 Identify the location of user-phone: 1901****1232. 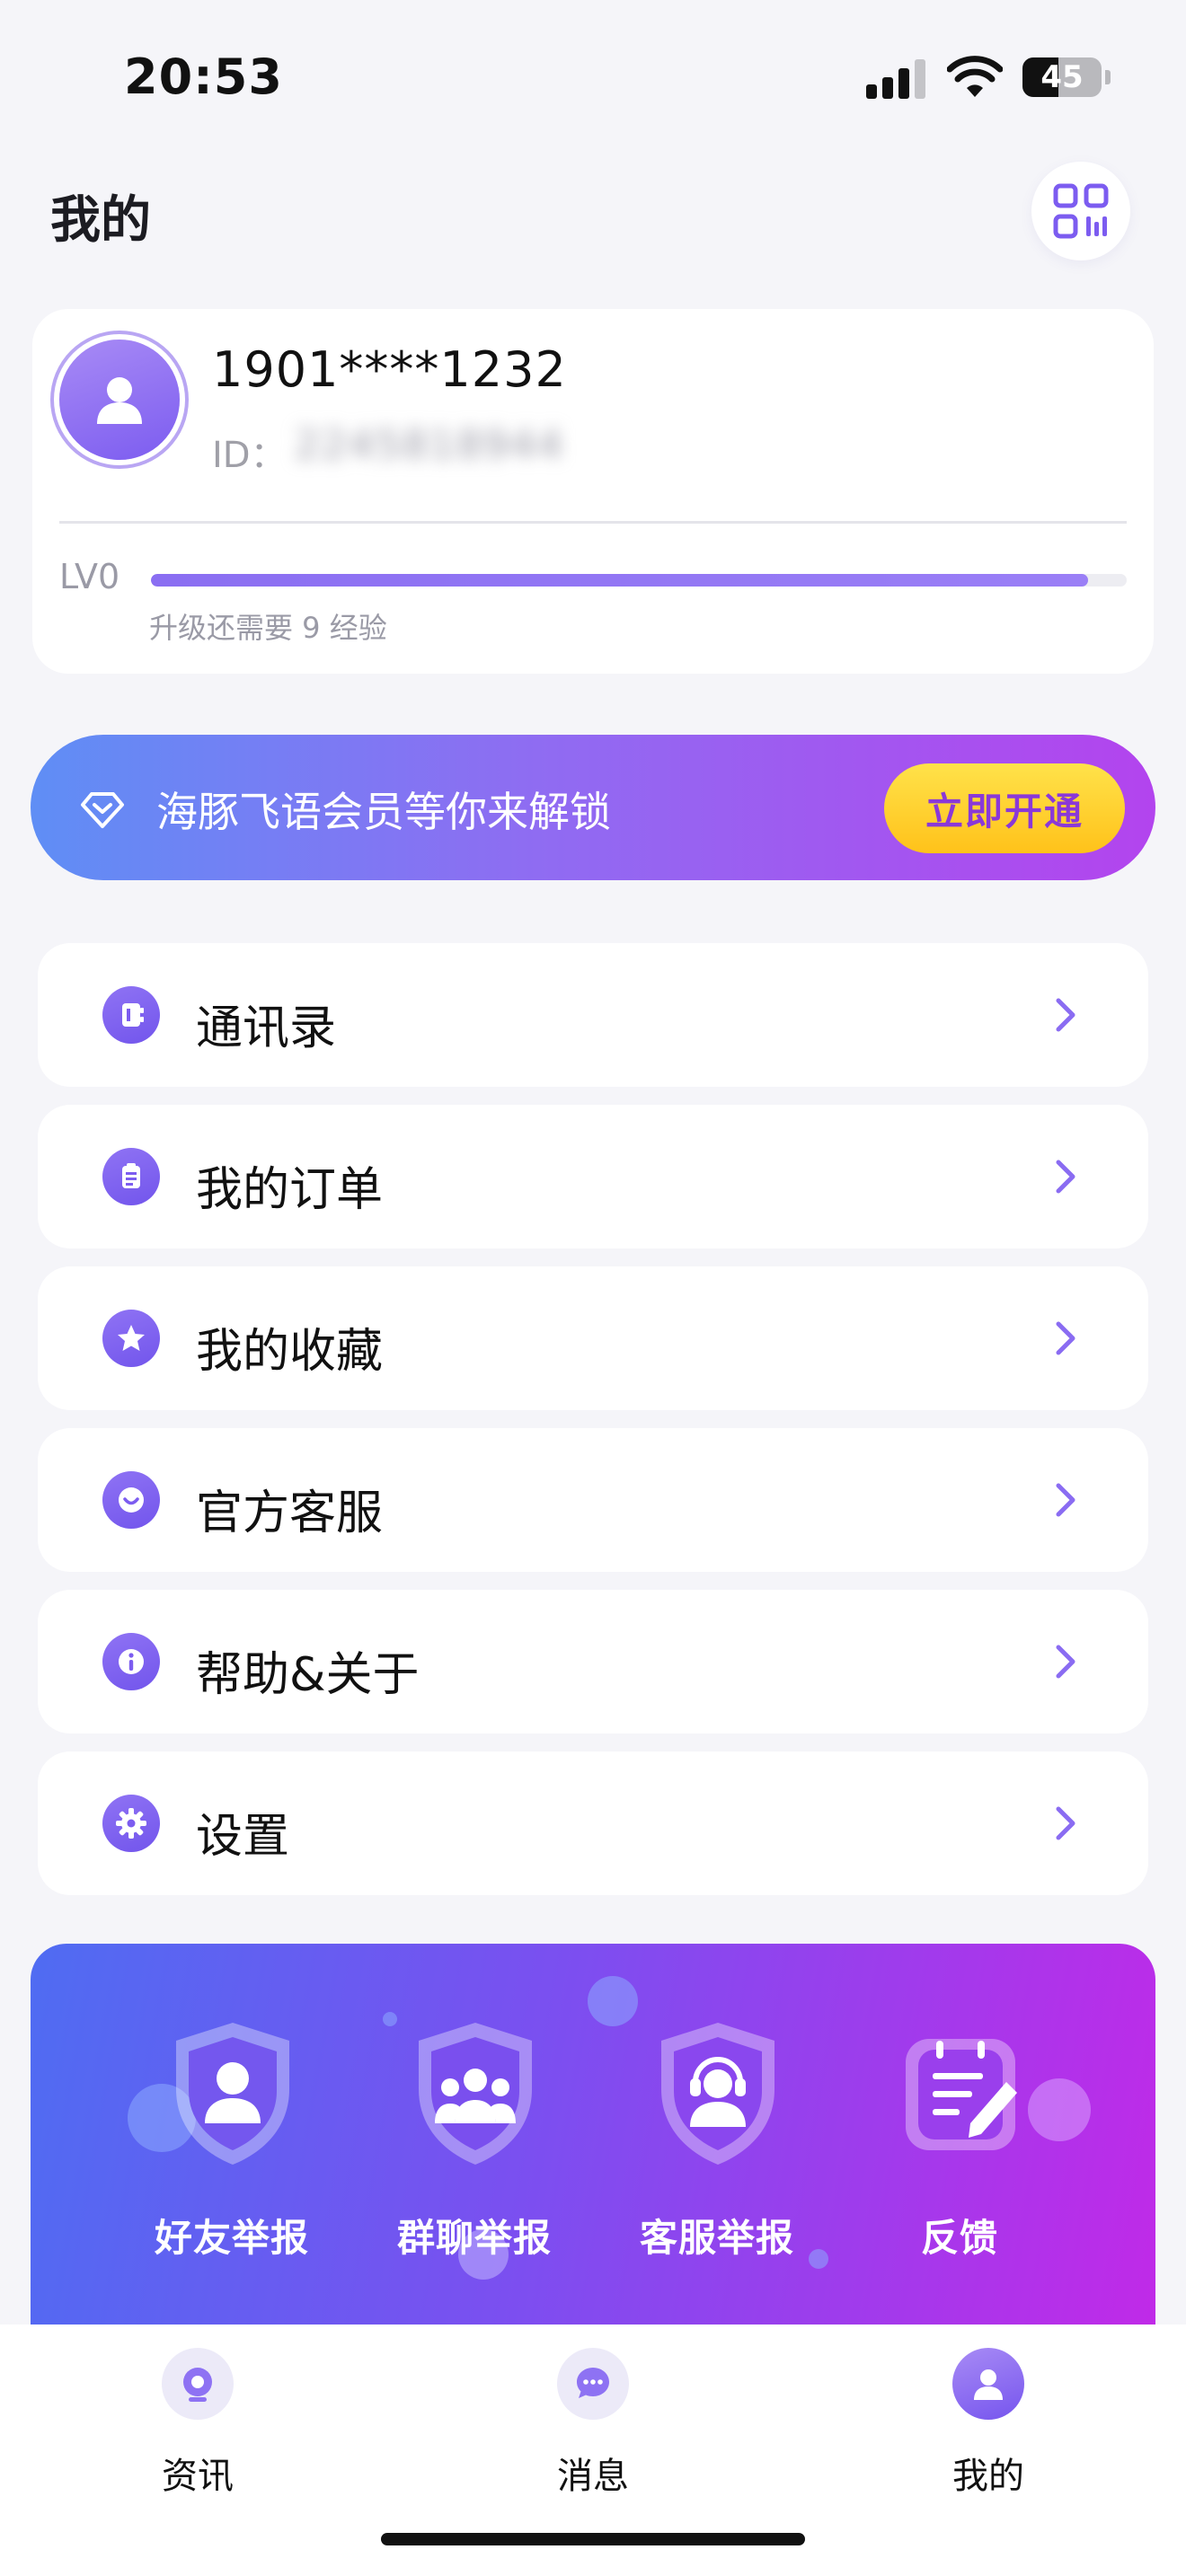
(389, 369).